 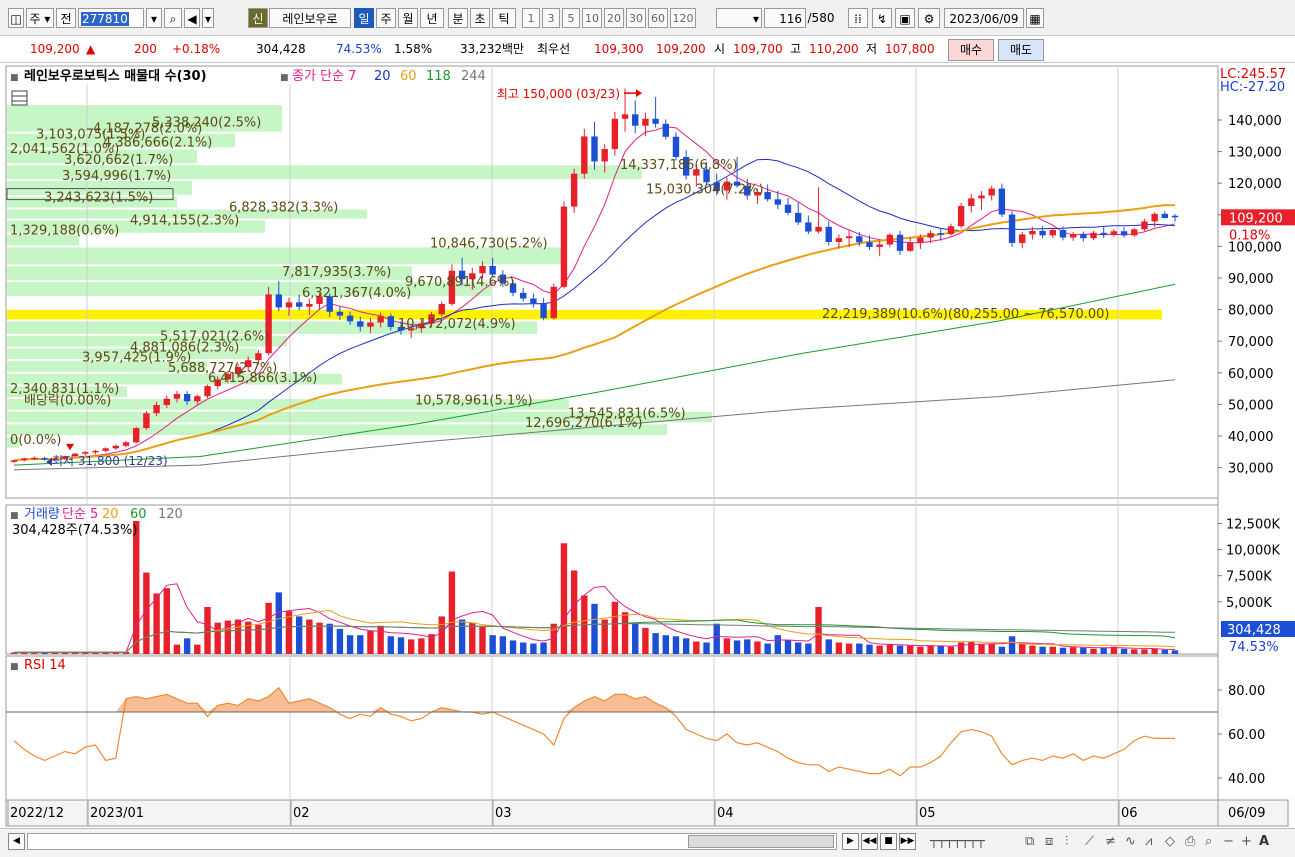 I want to click on y-tick-label: 130,000, so click(x=1255, y=153).